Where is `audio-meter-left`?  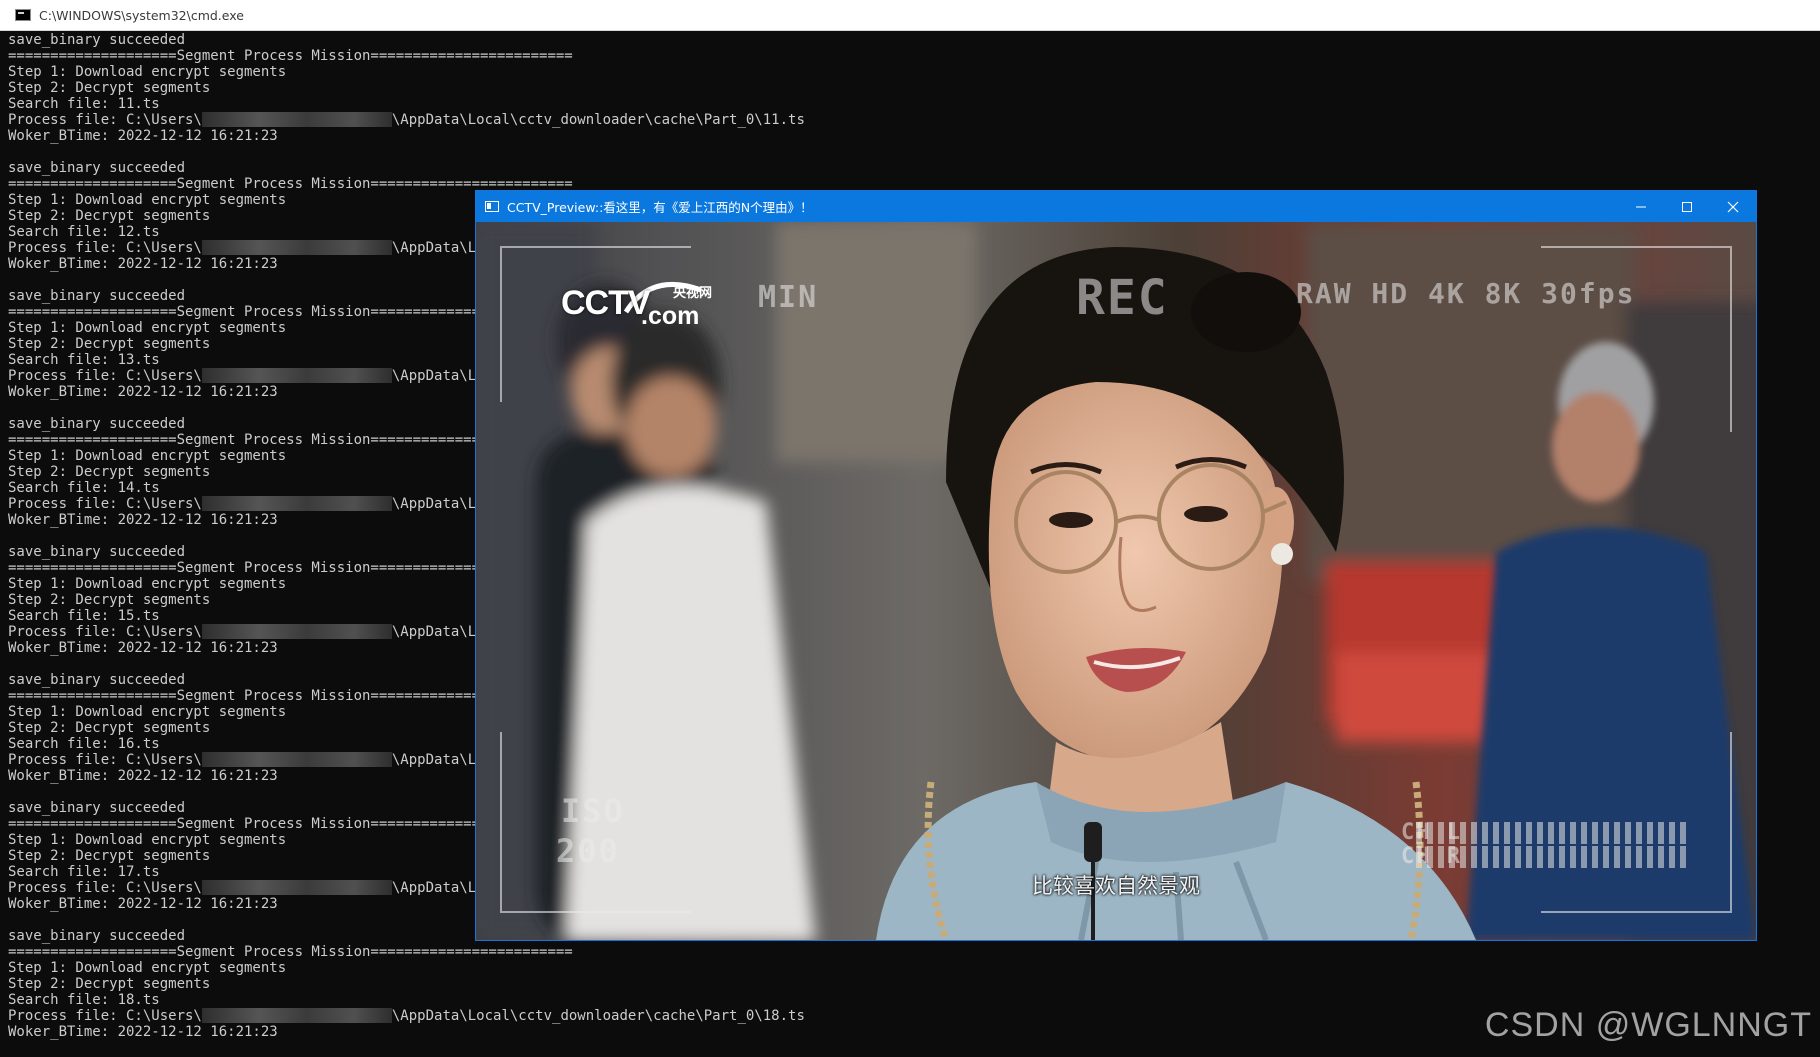 audio-meter-left is located at coordinates (1551, 833).